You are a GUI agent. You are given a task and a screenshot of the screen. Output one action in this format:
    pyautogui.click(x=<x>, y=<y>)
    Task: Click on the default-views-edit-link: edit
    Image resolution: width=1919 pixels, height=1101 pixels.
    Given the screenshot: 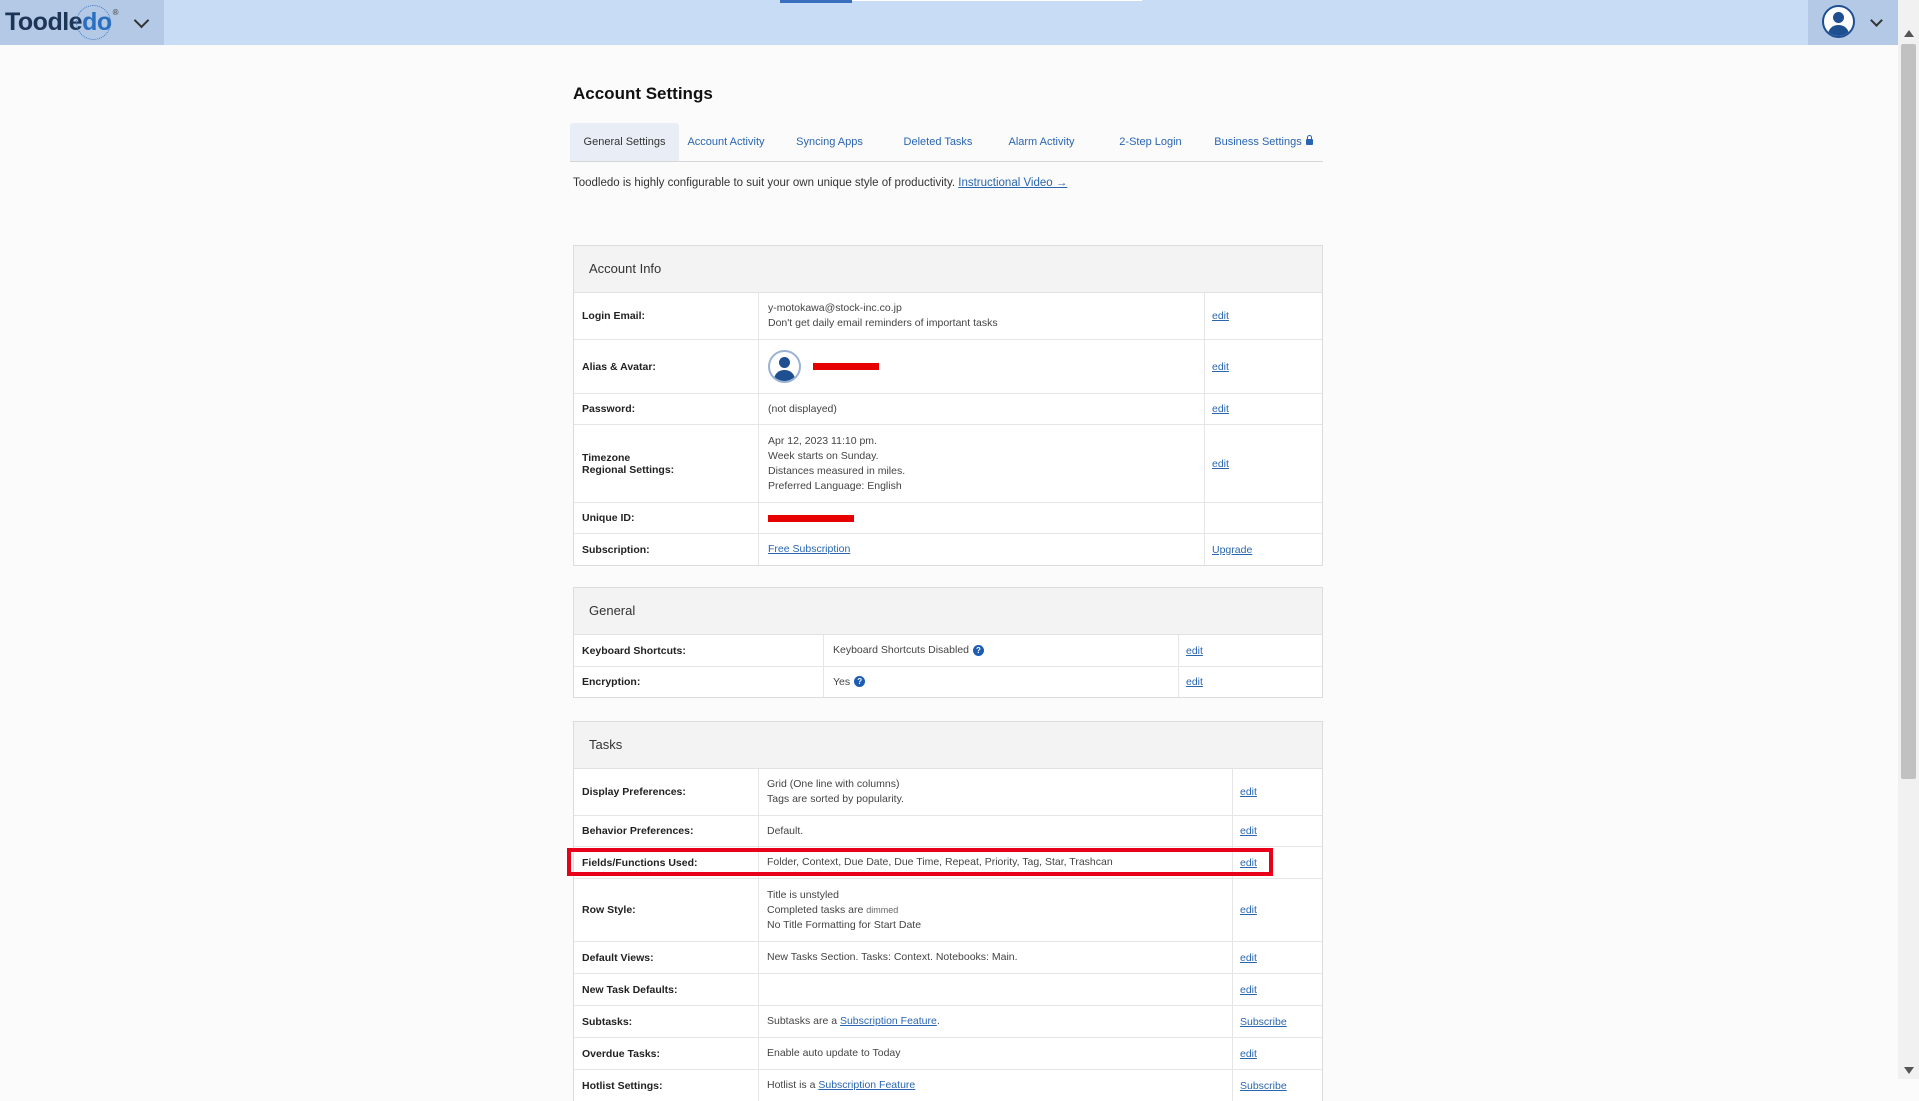 What is the action you would take?
    pyautogui.click(x=1281, y=958)
    